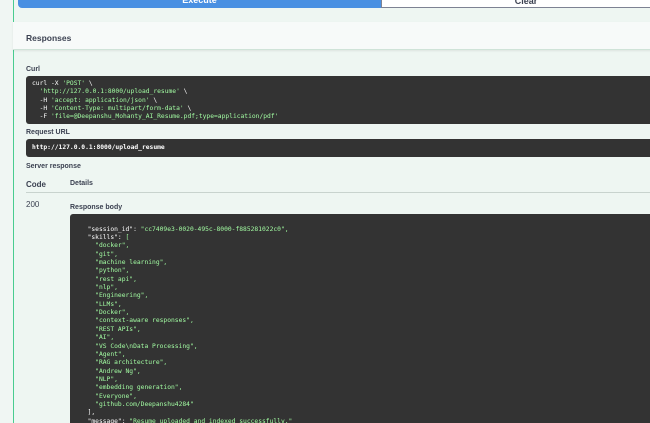 The image size is (650, 423). Describe the element at coordinates (105, 246) in the screenshot. I see `response-body-line: "docker",` at that location.